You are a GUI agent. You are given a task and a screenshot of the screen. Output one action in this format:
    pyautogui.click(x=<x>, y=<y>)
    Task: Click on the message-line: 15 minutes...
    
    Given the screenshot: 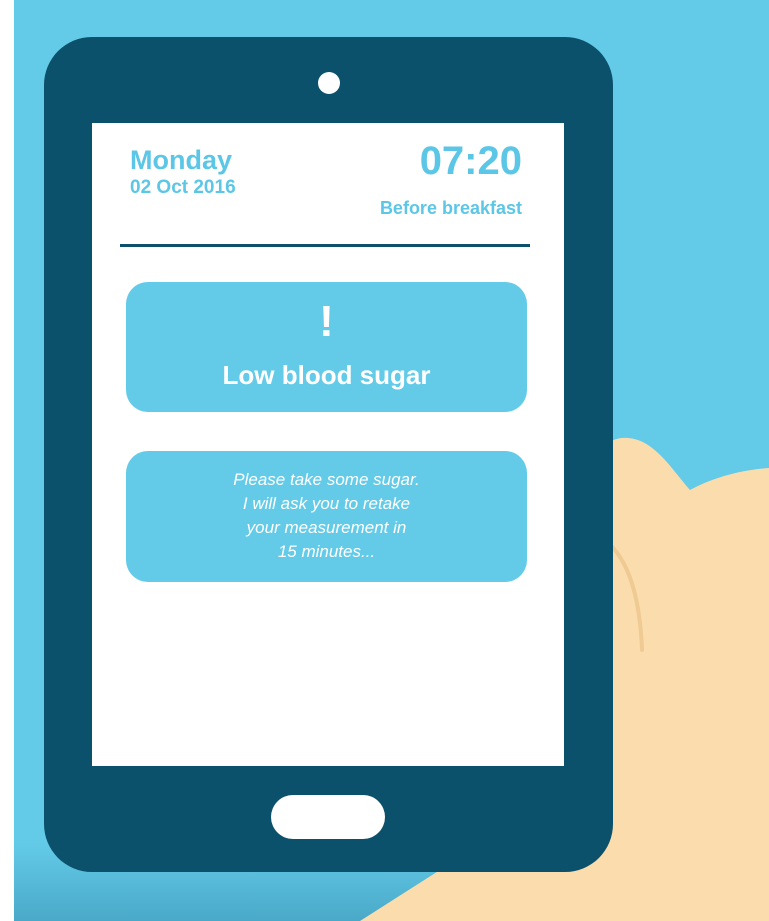 What is the action you would take?
    pyautogui.click(x=326, y=551)
    